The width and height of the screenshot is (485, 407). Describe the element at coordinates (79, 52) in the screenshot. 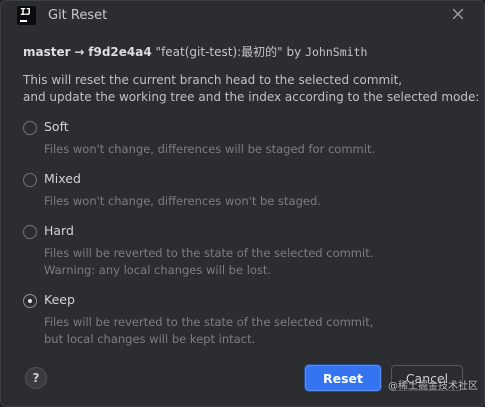

I see `arrow-icon: →` at that location.